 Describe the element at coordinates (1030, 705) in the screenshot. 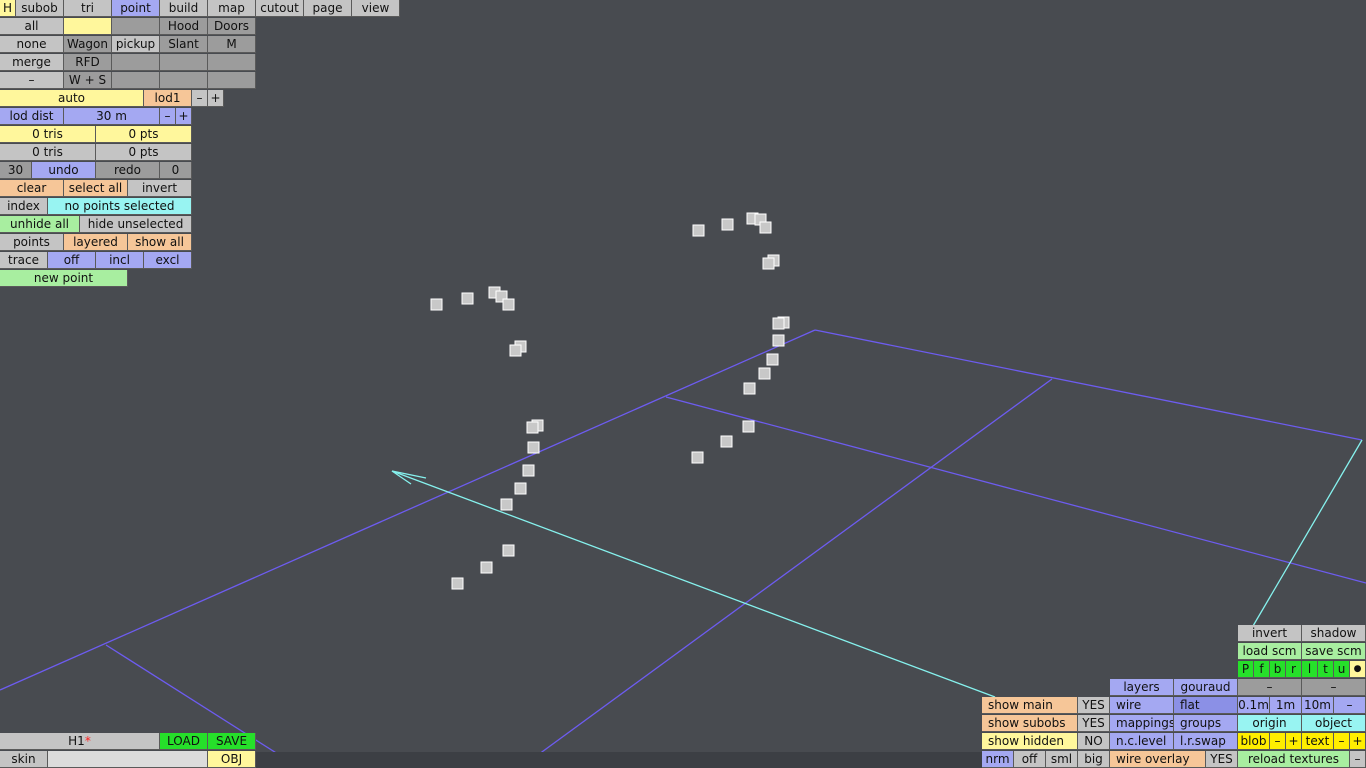

I see `show-main-button: show main` at that location.